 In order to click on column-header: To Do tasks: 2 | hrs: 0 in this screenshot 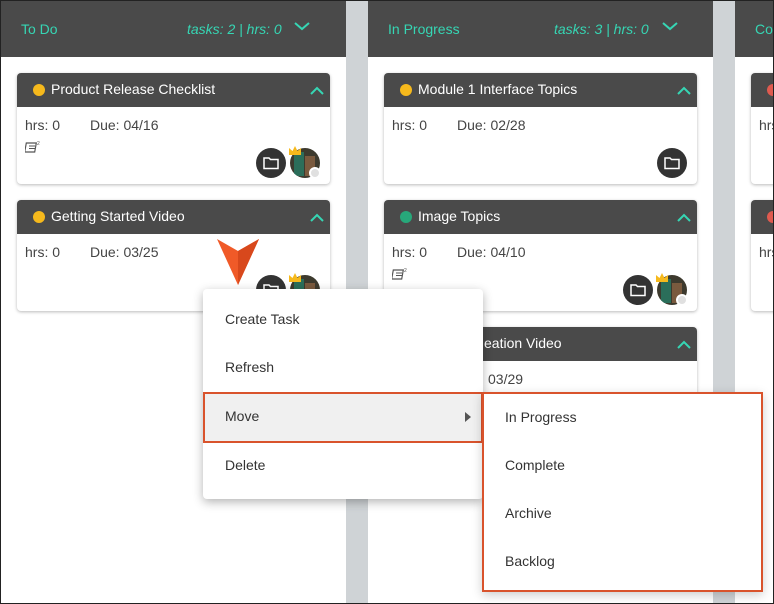, I will do `click(173, 29)`.